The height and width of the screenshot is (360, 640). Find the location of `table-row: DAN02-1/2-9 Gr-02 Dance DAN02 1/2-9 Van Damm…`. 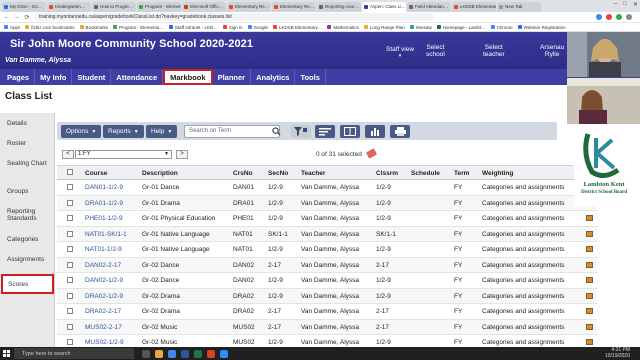

table-row: DAN02-1/2-9 Gr-02 Dance DAN02 1/2-9 Van Damm… is located at coordinates (327, 281).